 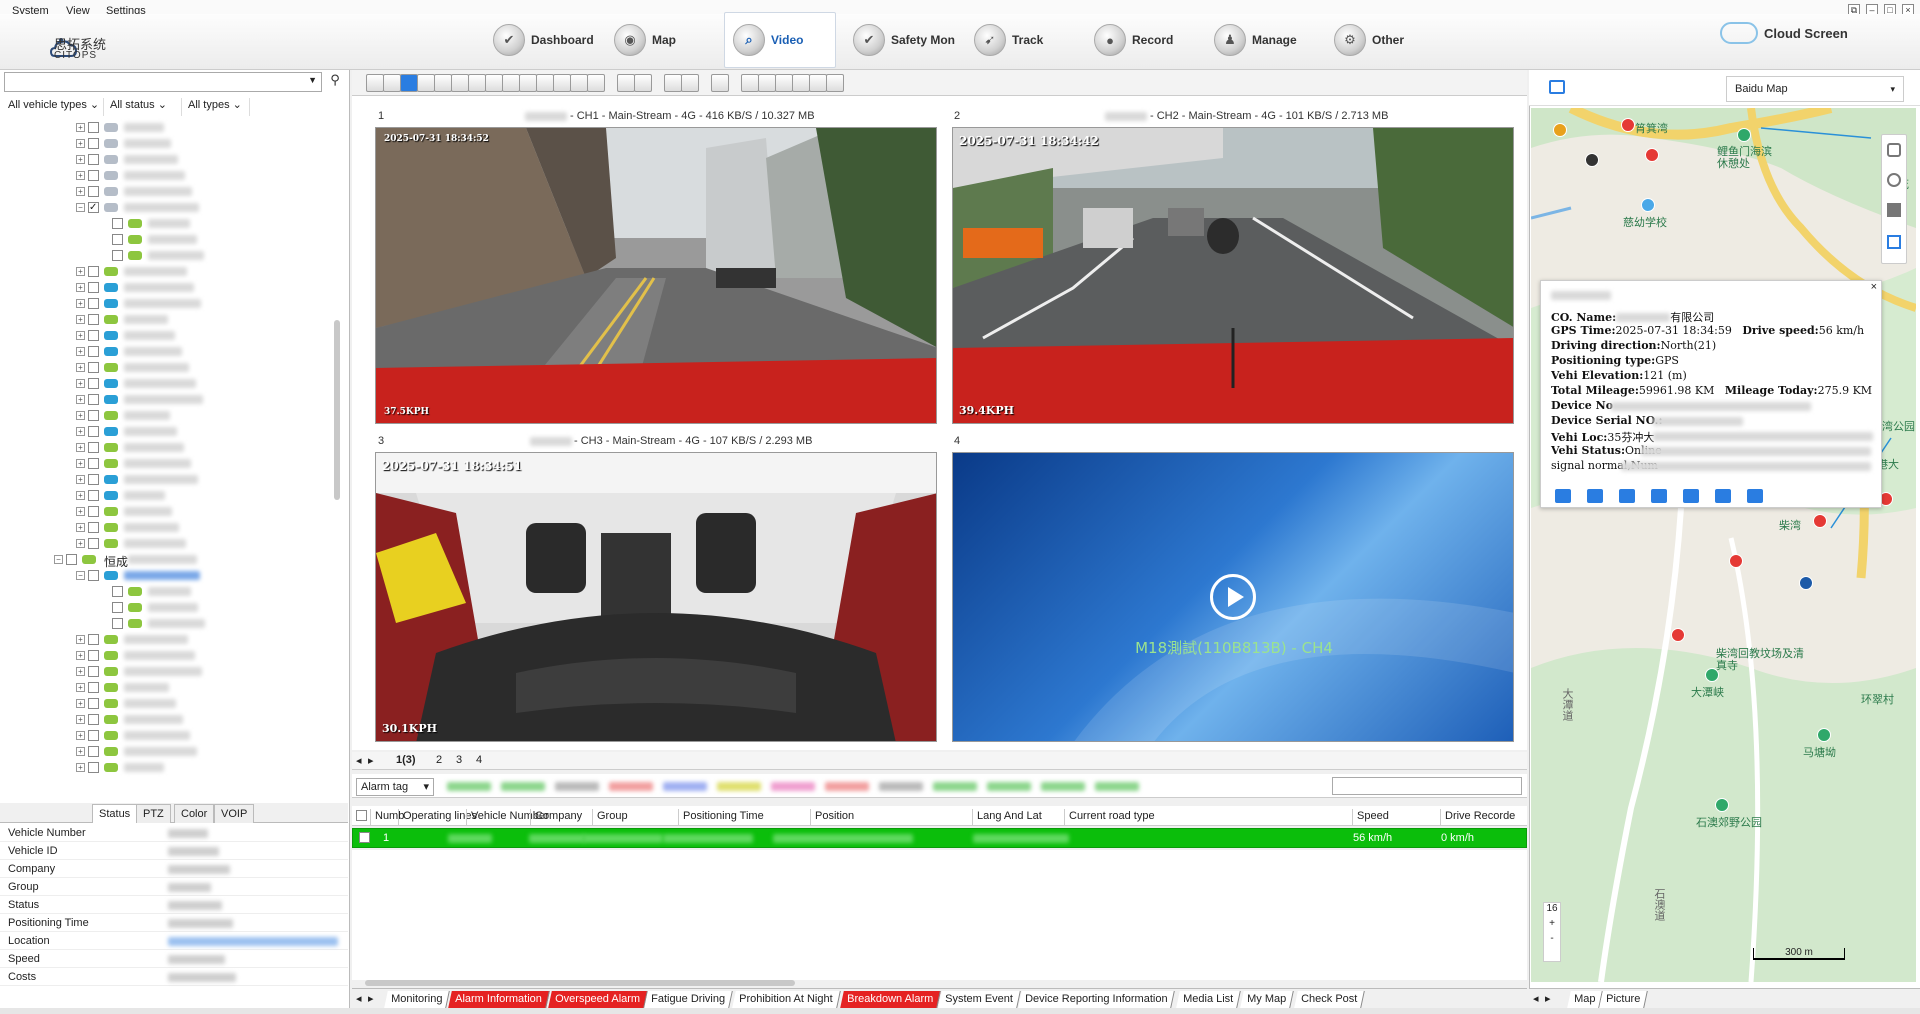 What do you see at coordinates (596, 83) in the screenshot?
I see `stretch-icon` at bounding box center [596, 83].